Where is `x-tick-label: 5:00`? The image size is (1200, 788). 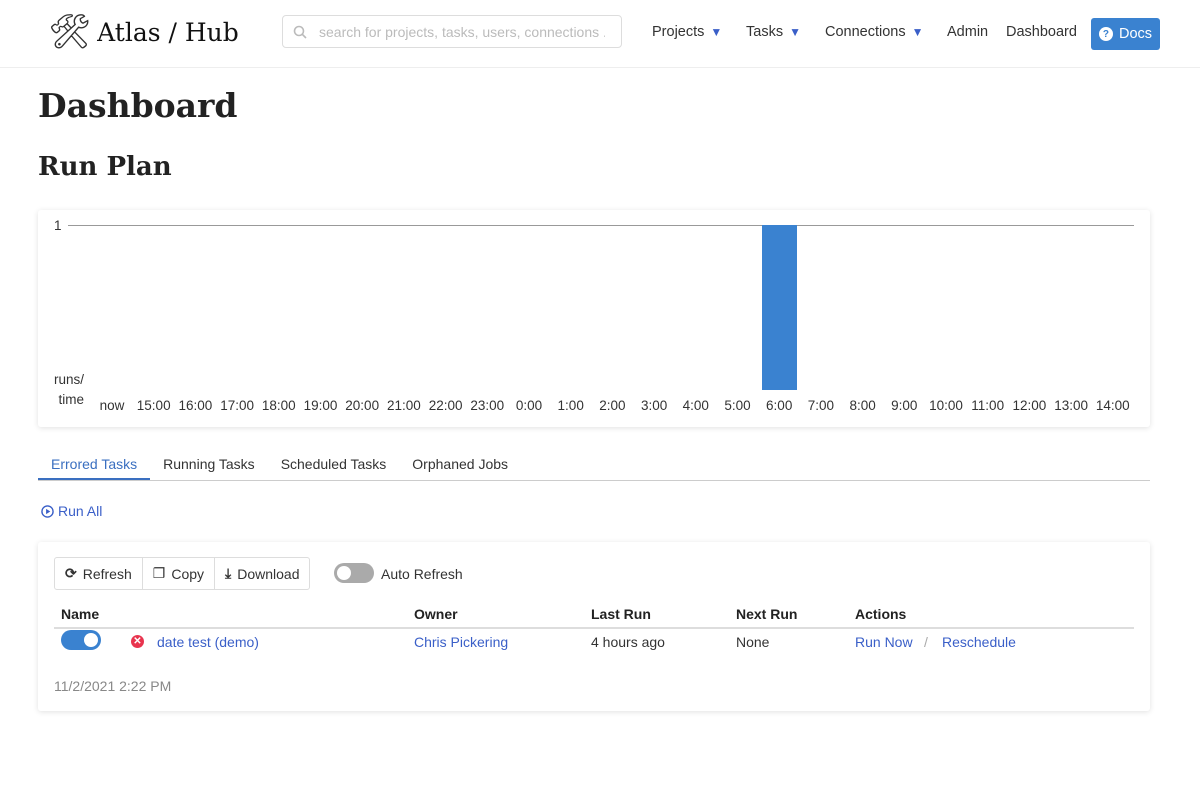
x-tick-label: 5:00 is located at coordinates (737, 405).